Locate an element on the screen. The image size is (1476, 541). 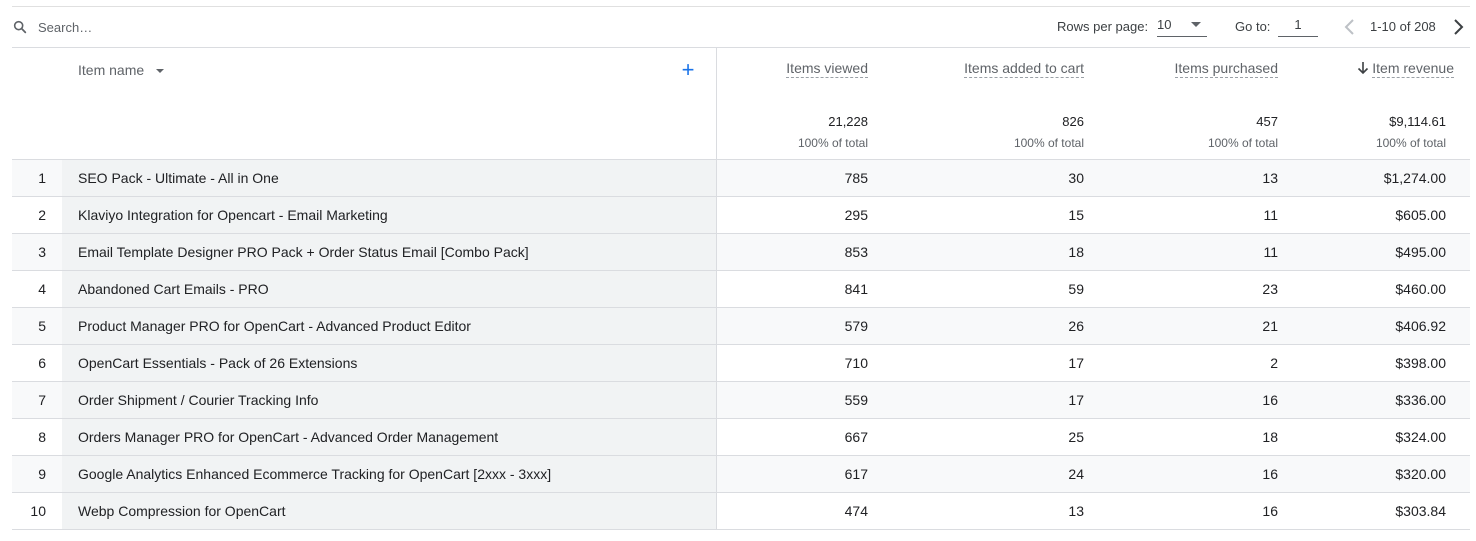
row-items-purchased: 2 is located at coordinates (1274, 363).